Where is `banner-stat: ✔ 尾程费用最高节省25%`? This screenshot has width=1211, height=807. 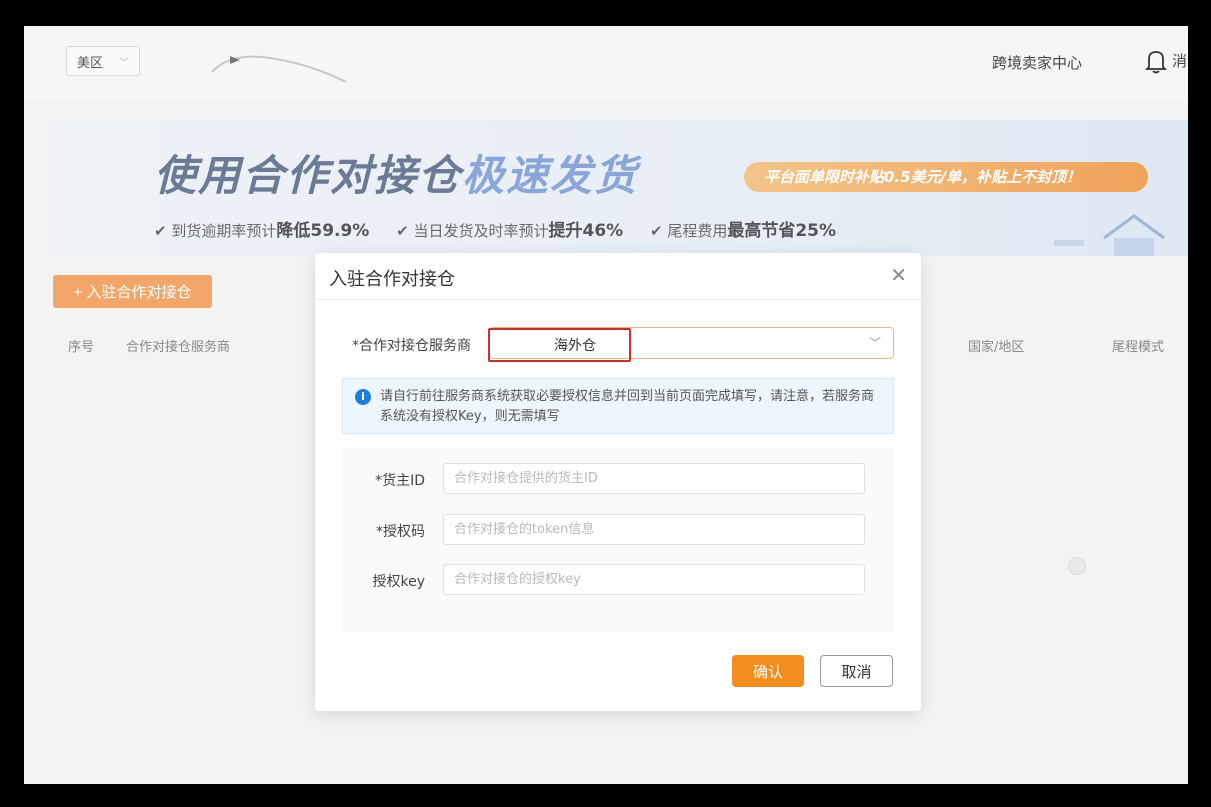
banner-stat: ✔ 尾程费用最高节省25% is located at coordinates (743, 231).